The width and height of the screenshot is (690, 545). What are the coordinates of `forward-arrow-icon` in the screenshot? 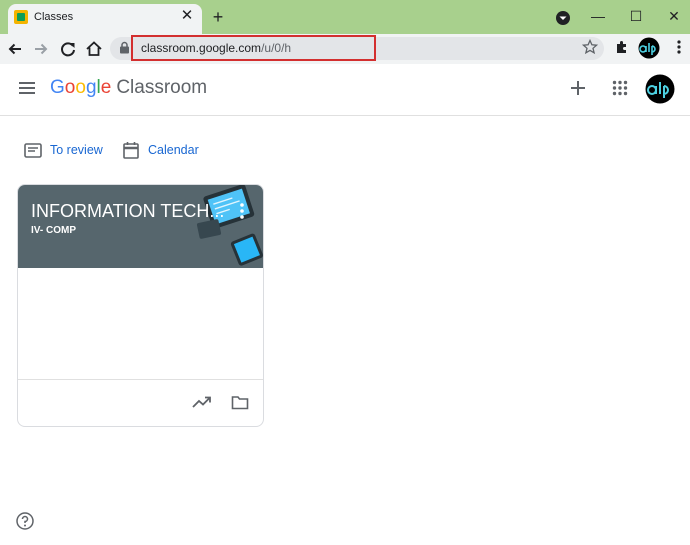 It's located at (41, 49).